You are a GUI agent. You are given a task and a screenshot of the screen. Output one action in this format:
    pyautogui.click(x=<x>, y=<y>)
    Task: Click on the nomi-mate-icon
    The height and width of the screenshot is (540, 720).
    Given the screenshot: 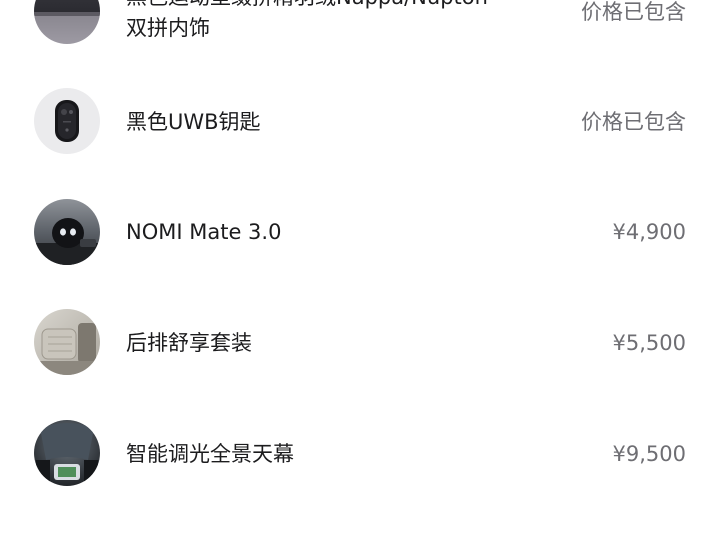 What is the action you would take?
    pyautogui.click(x=67, y=232)
    